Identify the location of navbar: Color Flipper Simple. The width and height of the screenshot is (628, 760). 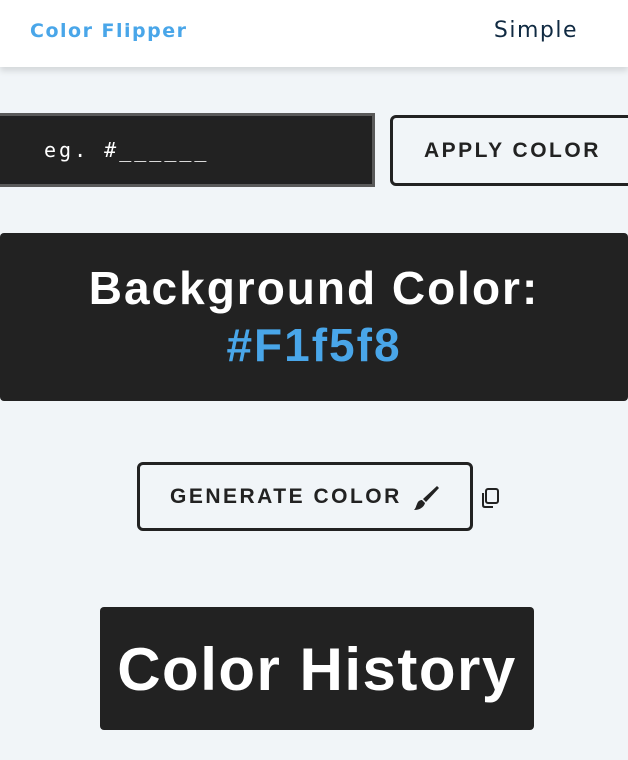
(314, 33).